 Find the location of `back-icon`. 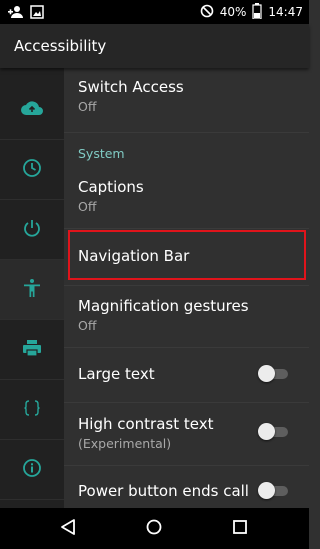

back-icon is located at coordinates (68, 529).